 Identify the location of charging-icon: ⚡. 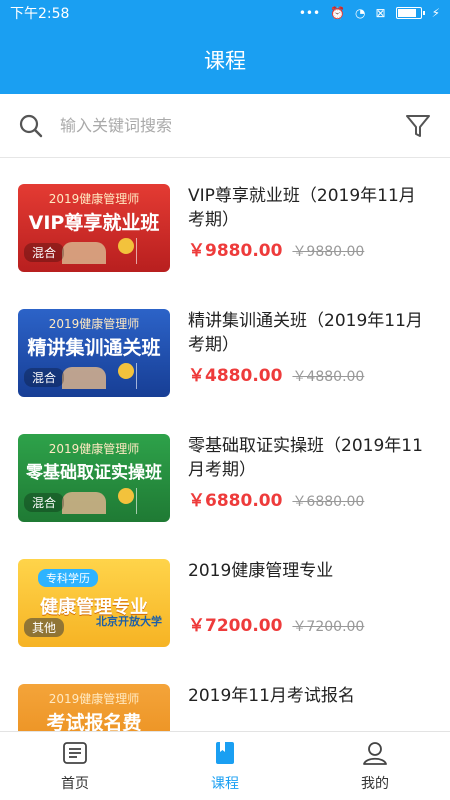
(435, 13).